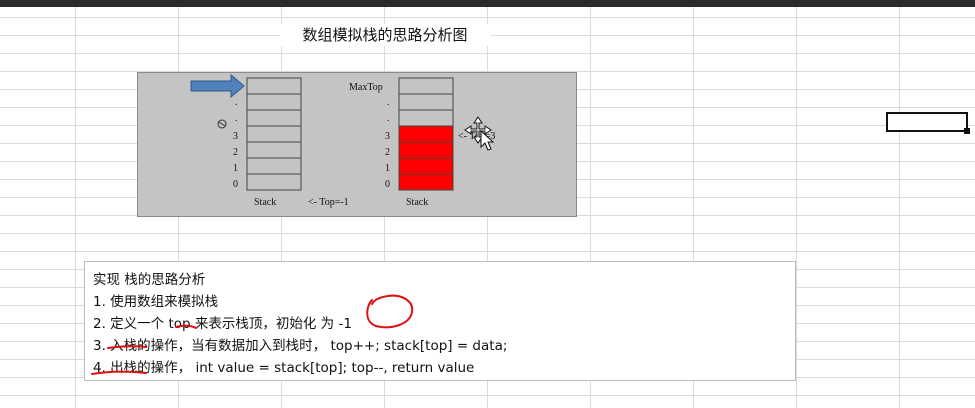  What do you see at coordinates (385, 35) in the screenshot?
I see `diagram-title: 数组模拟栈的思路分析图` at bounding box center [385, 35].